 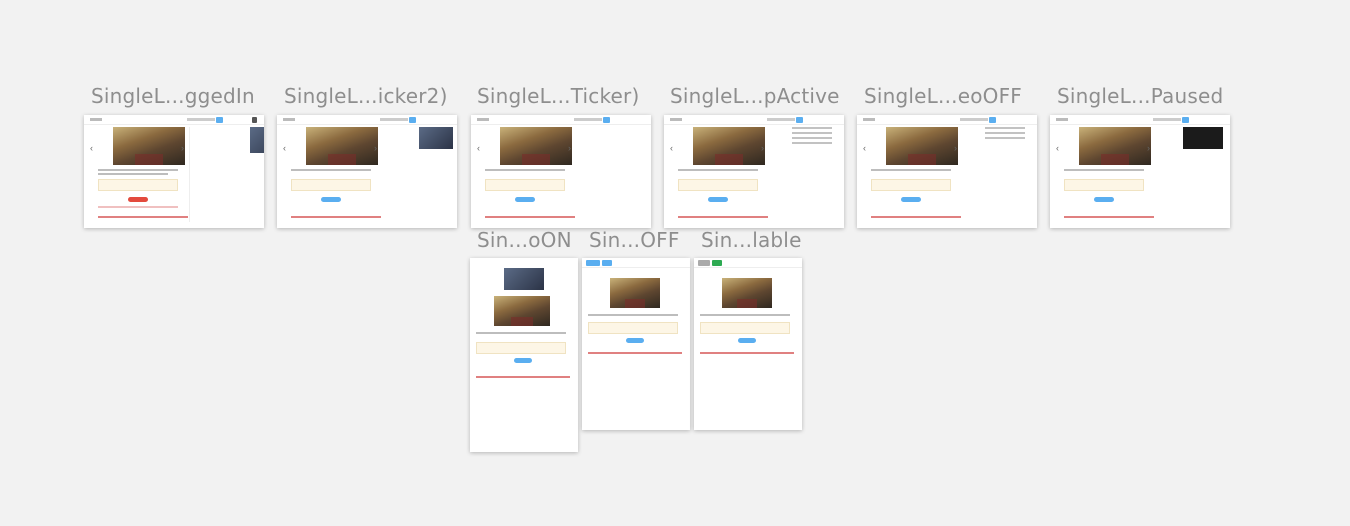 What do you see at coordinates (524, 355) in the screenshot?
I see `artboard-video-on-mobile` at bounding box center [524, 355].